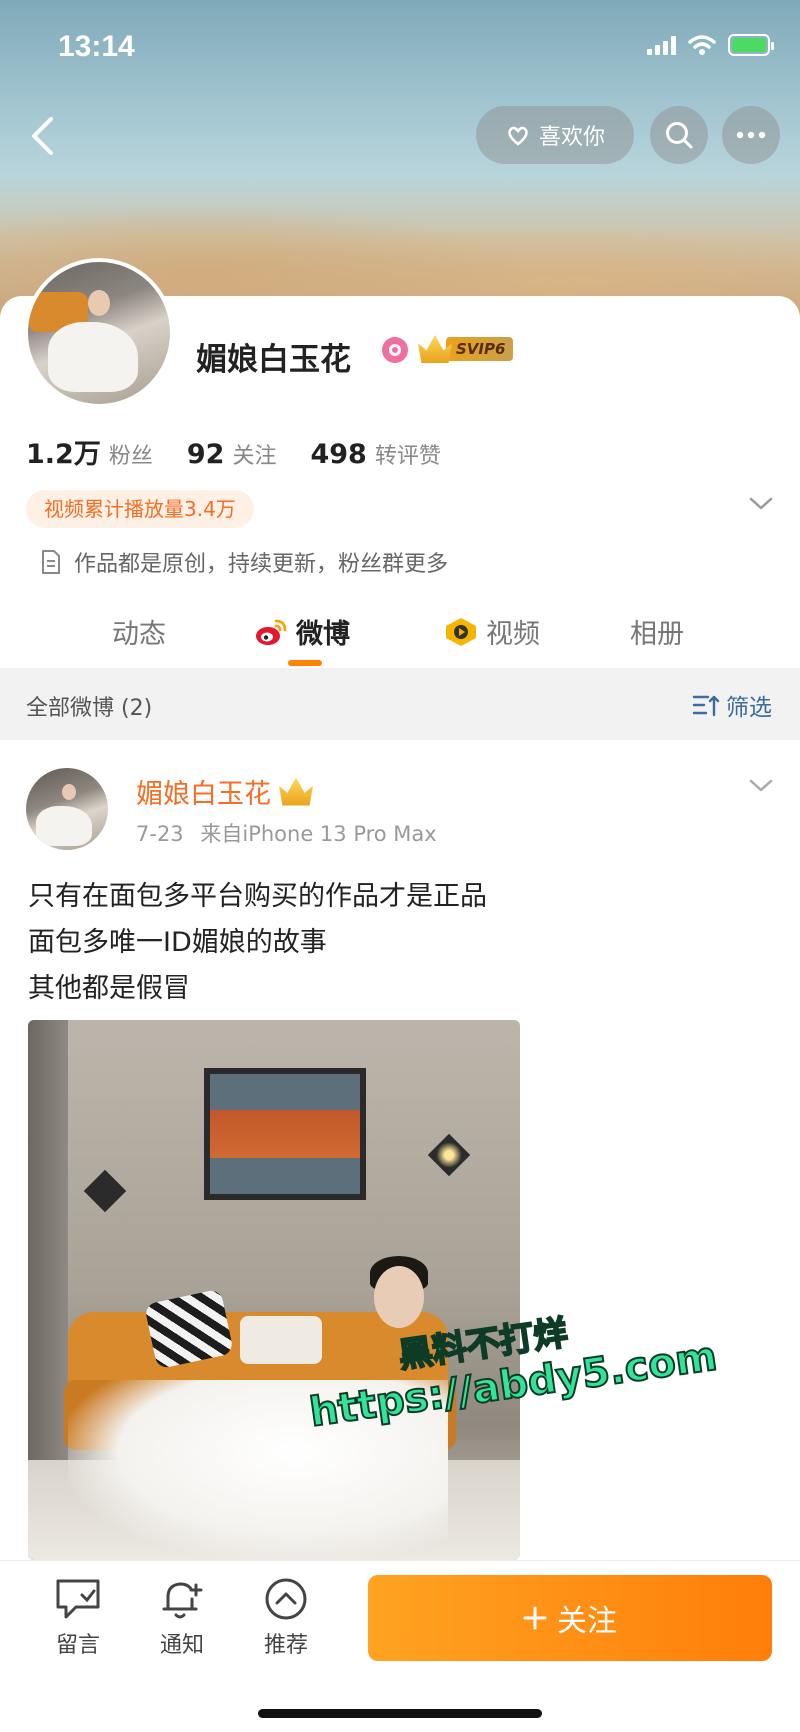  I want to click on home-indicator, so click(400, 1713).